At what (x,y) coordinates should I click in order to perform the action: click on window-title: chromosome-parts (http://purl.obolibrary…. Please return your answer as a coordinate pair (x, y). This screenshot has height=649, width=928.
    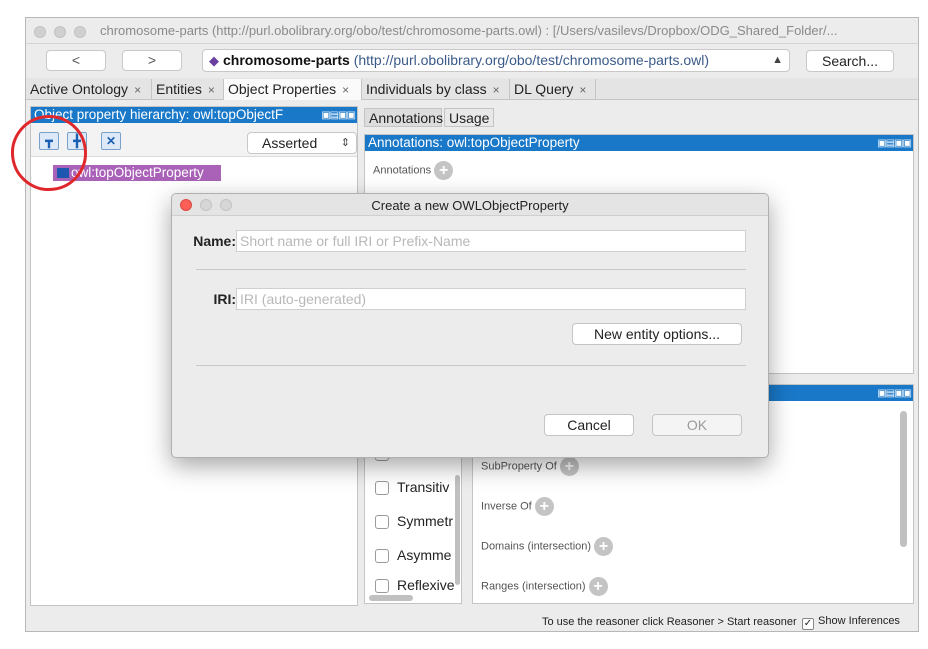
    Looking at the image, I should click on (469, 30).